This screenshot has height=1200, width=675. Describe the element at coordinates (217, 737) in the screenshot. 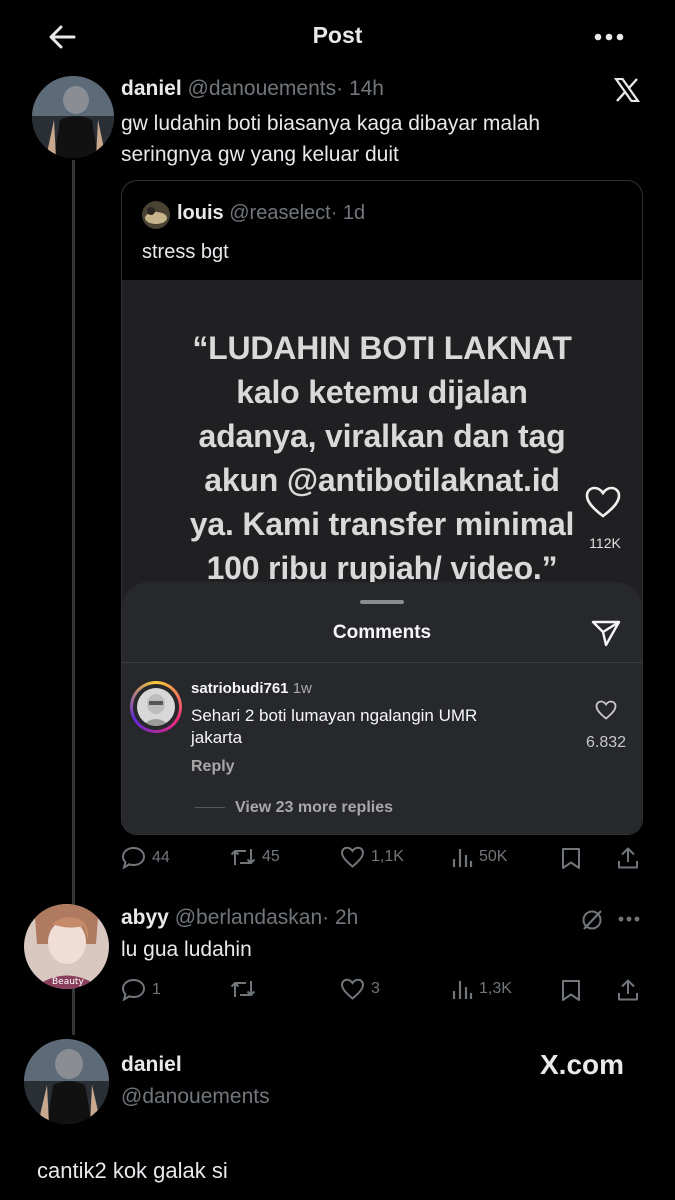

I see `comment-text-line-2: jakarta` at that location.